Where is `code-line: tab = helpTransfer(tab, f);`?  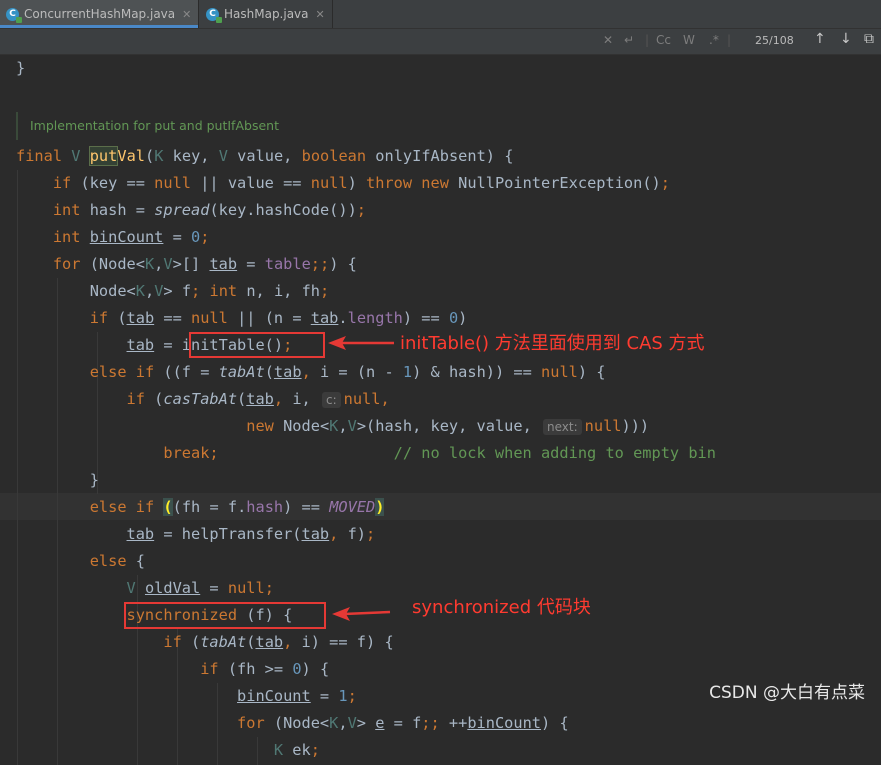 code-line: tab = helpTransfer(tab, f); is located at coordinates (251, 534).